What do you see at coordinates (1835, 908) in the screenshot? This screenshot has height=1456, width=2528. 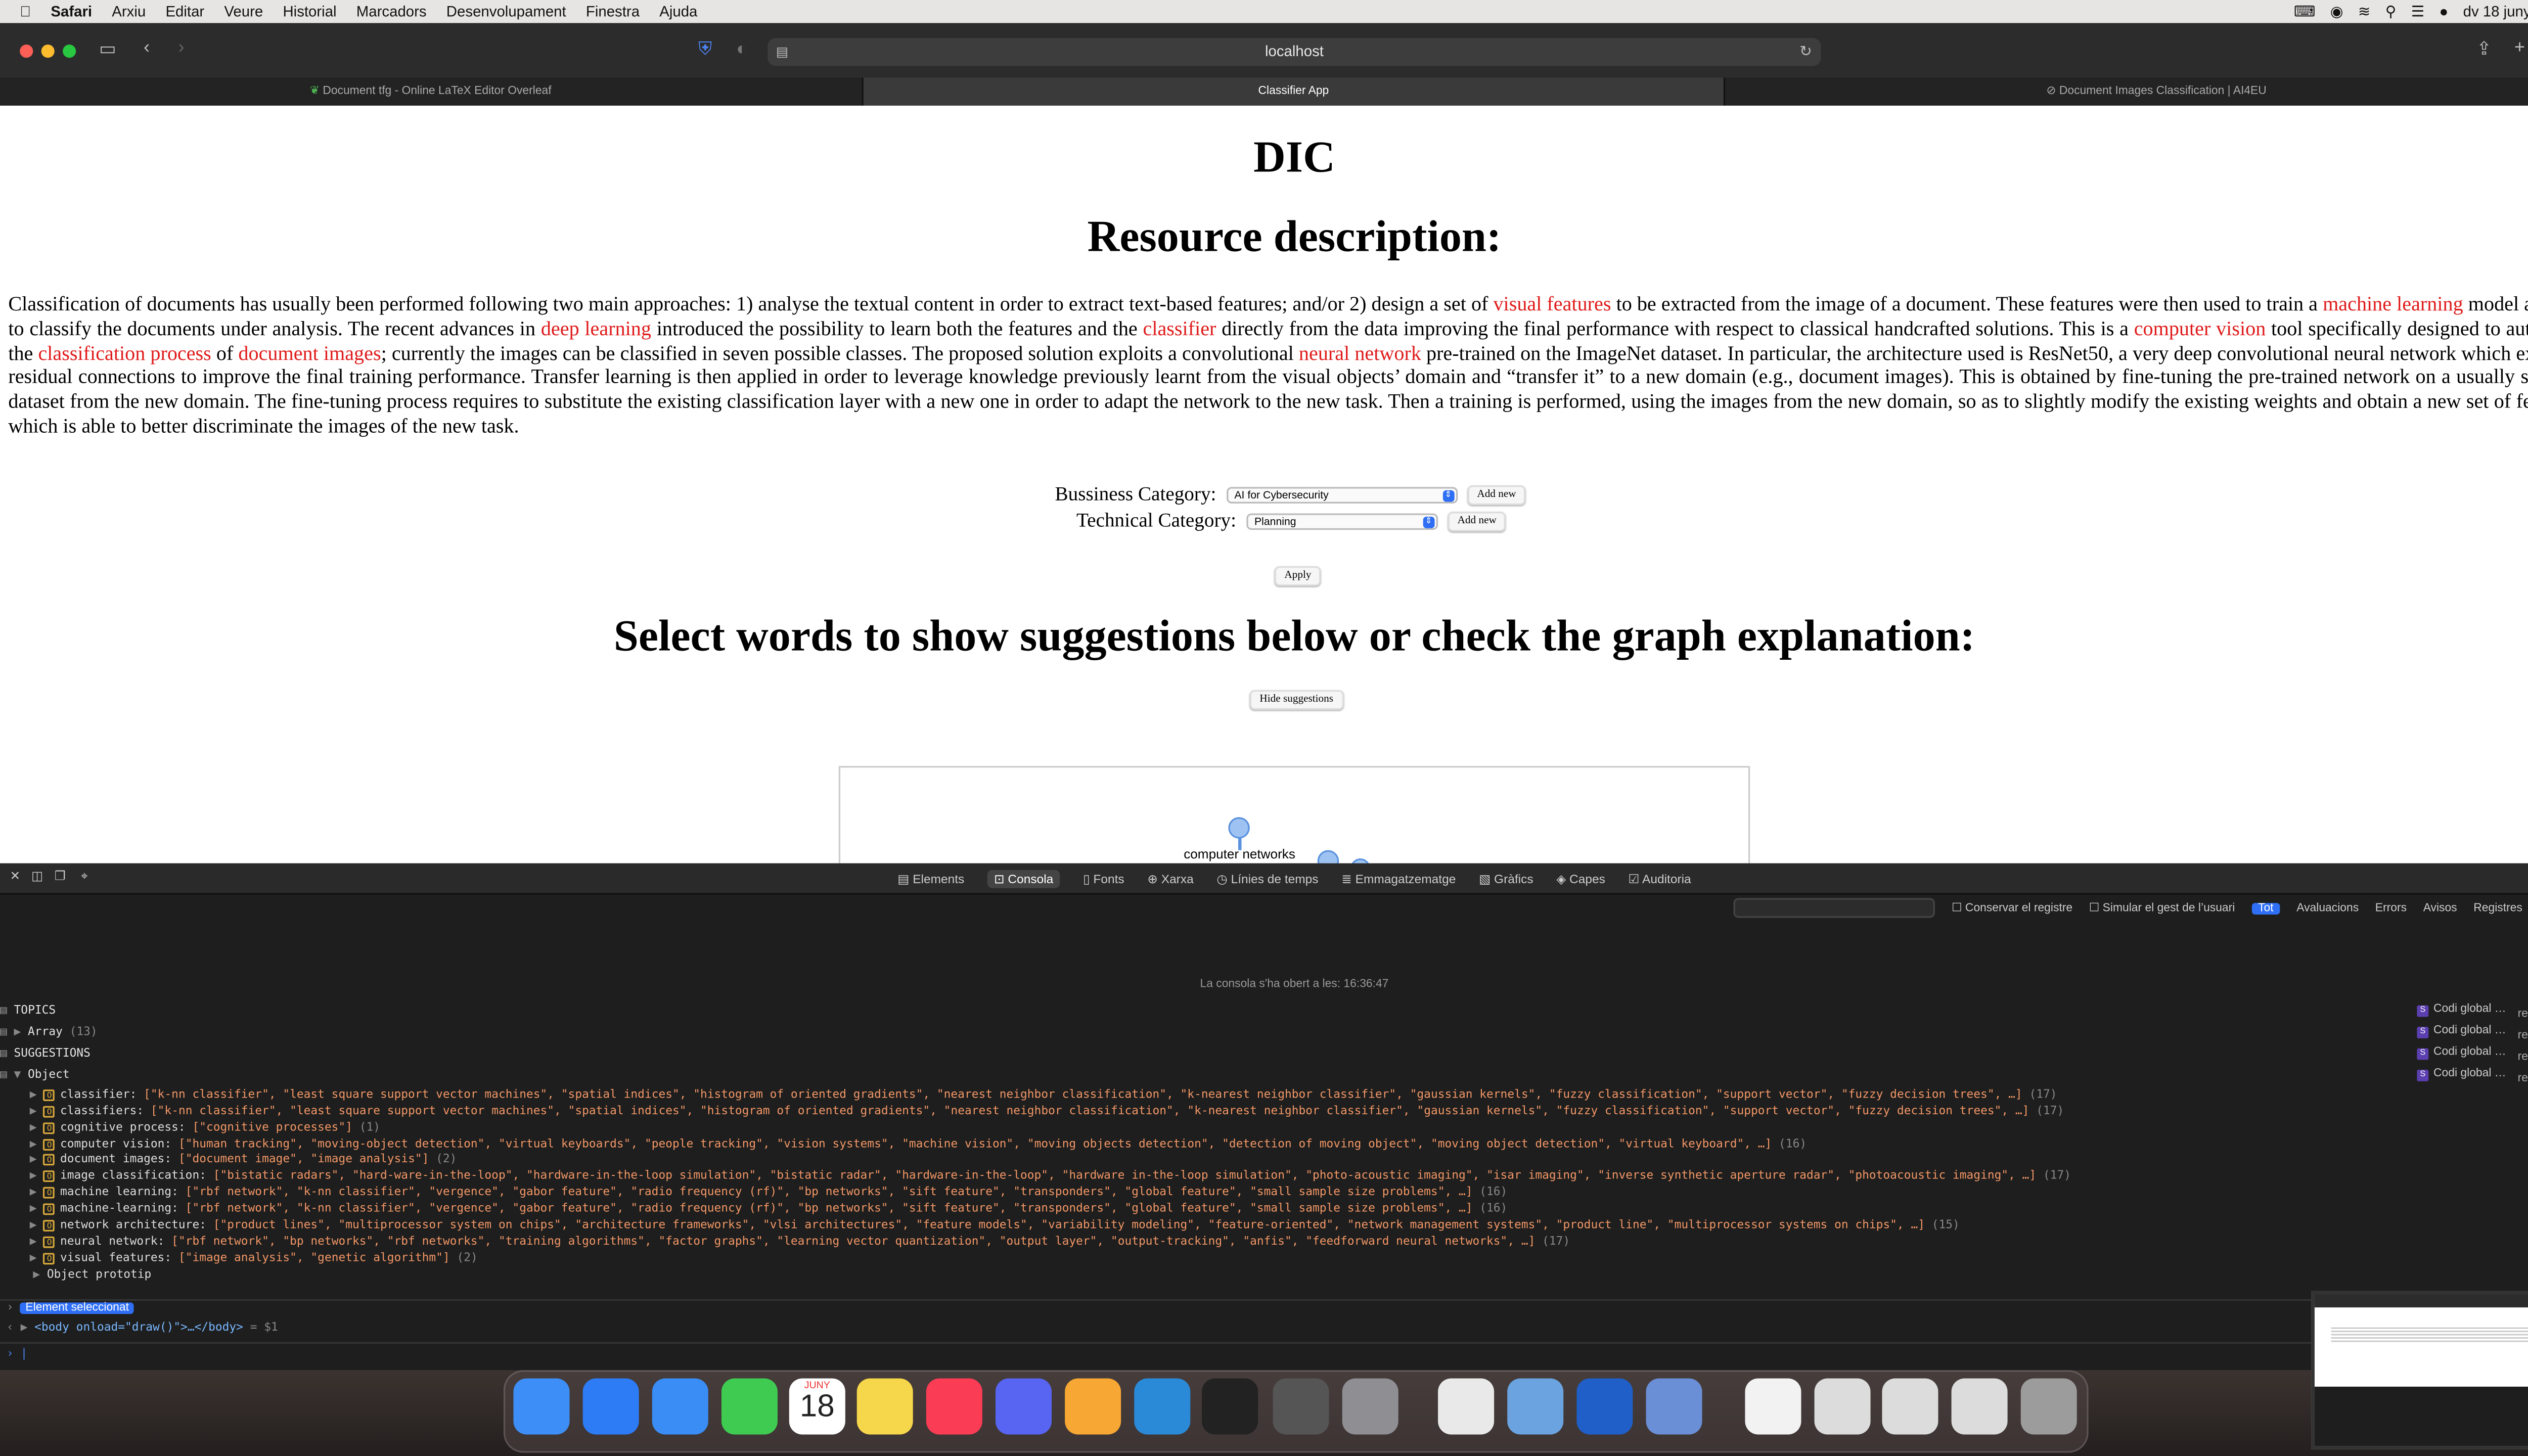 I see `console-filter-input` at bounding box center [1835, 908].